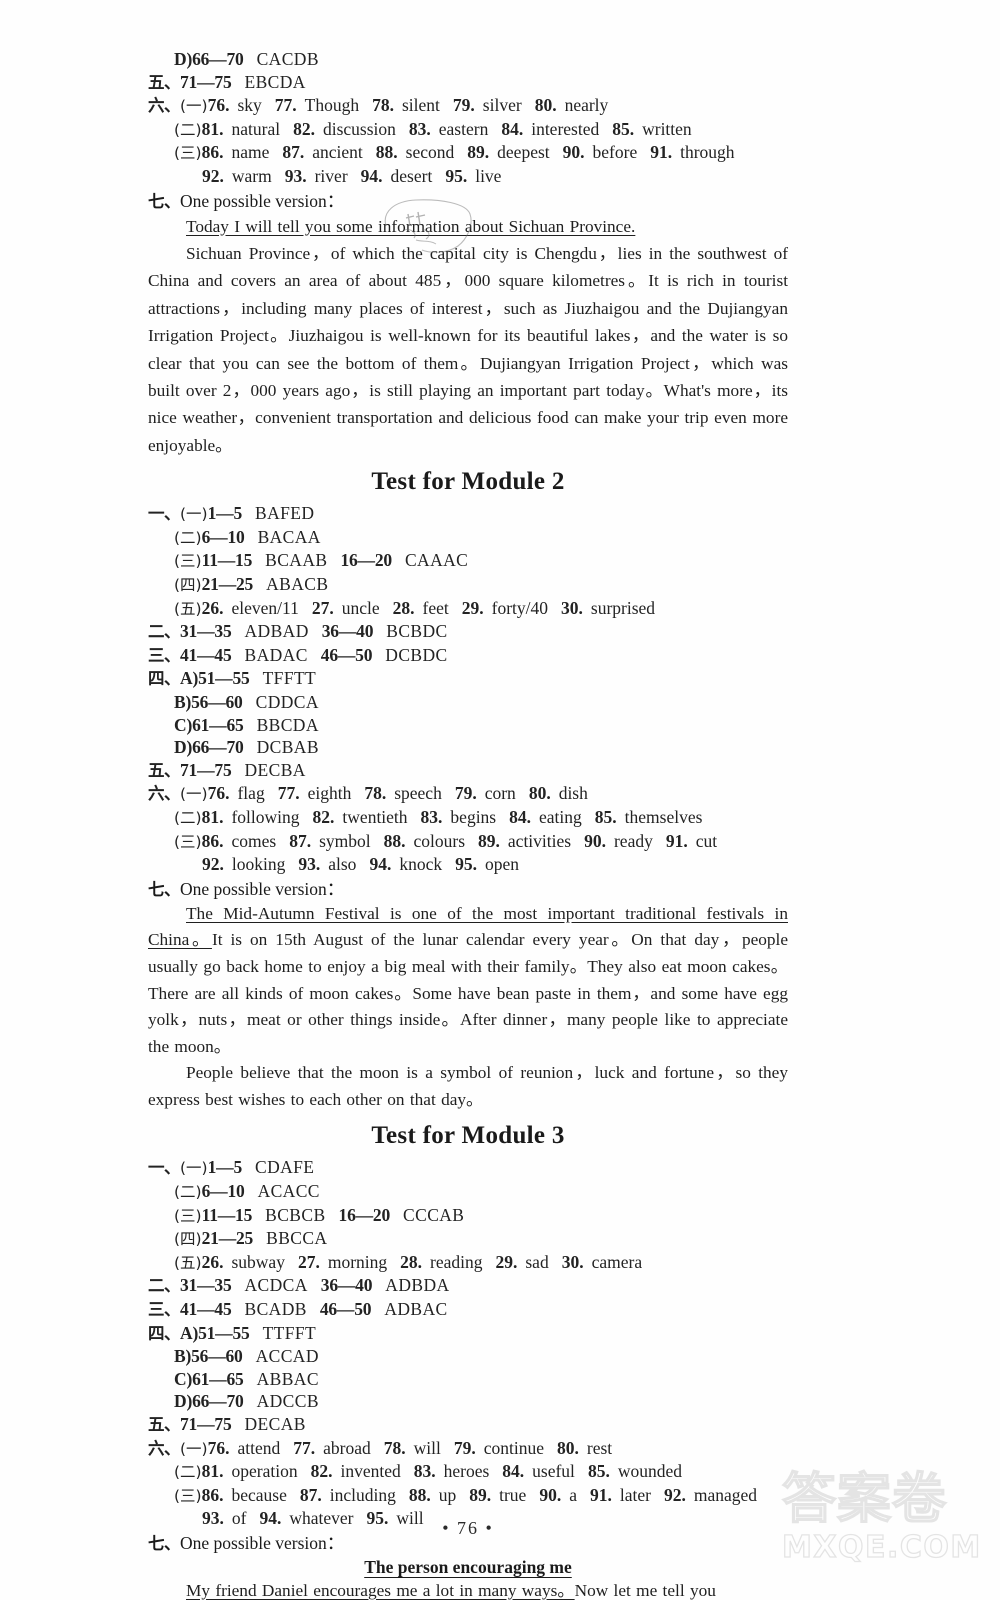 The width and height of the screenshot is (1000, 1600). Describe the element at coordinates (264, 1471) in the screenshot. I see `answer-word: operation` at that location.